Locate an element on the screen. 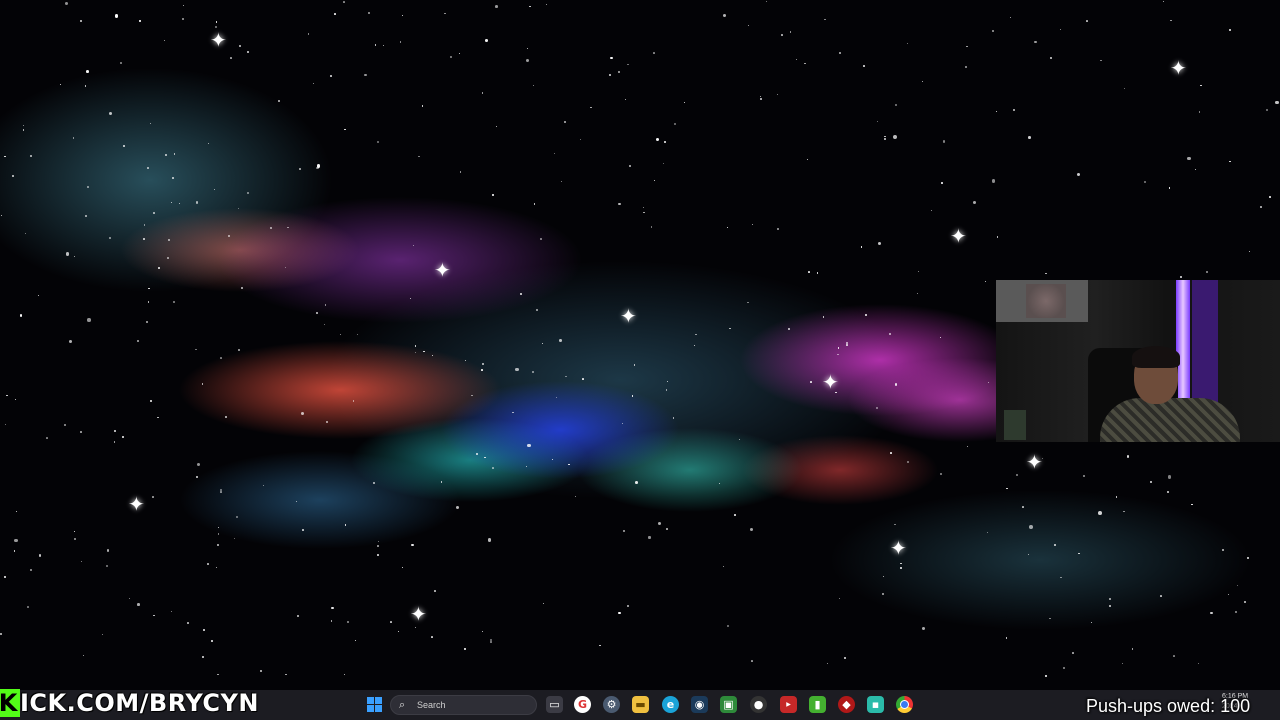 The image size is (1280, 720). steam-icon: ◉ is located at coordinates (699, 704).